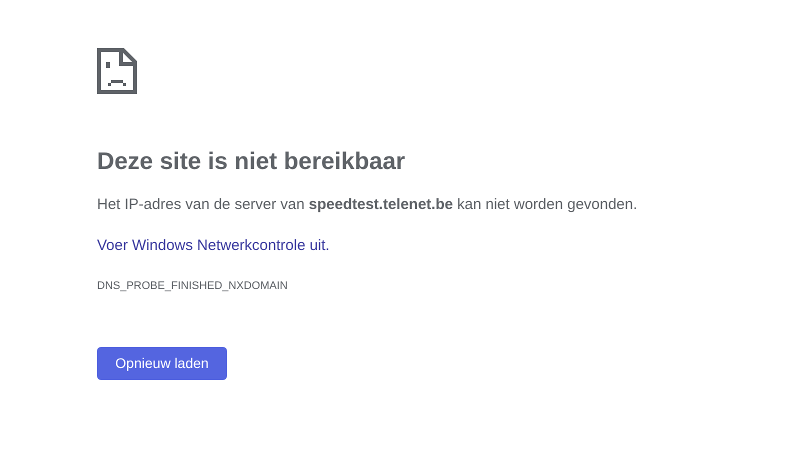 This screenshot has width=799, height=455. I want to click on reload-button: Opnieuw laden, so click(162, 363).